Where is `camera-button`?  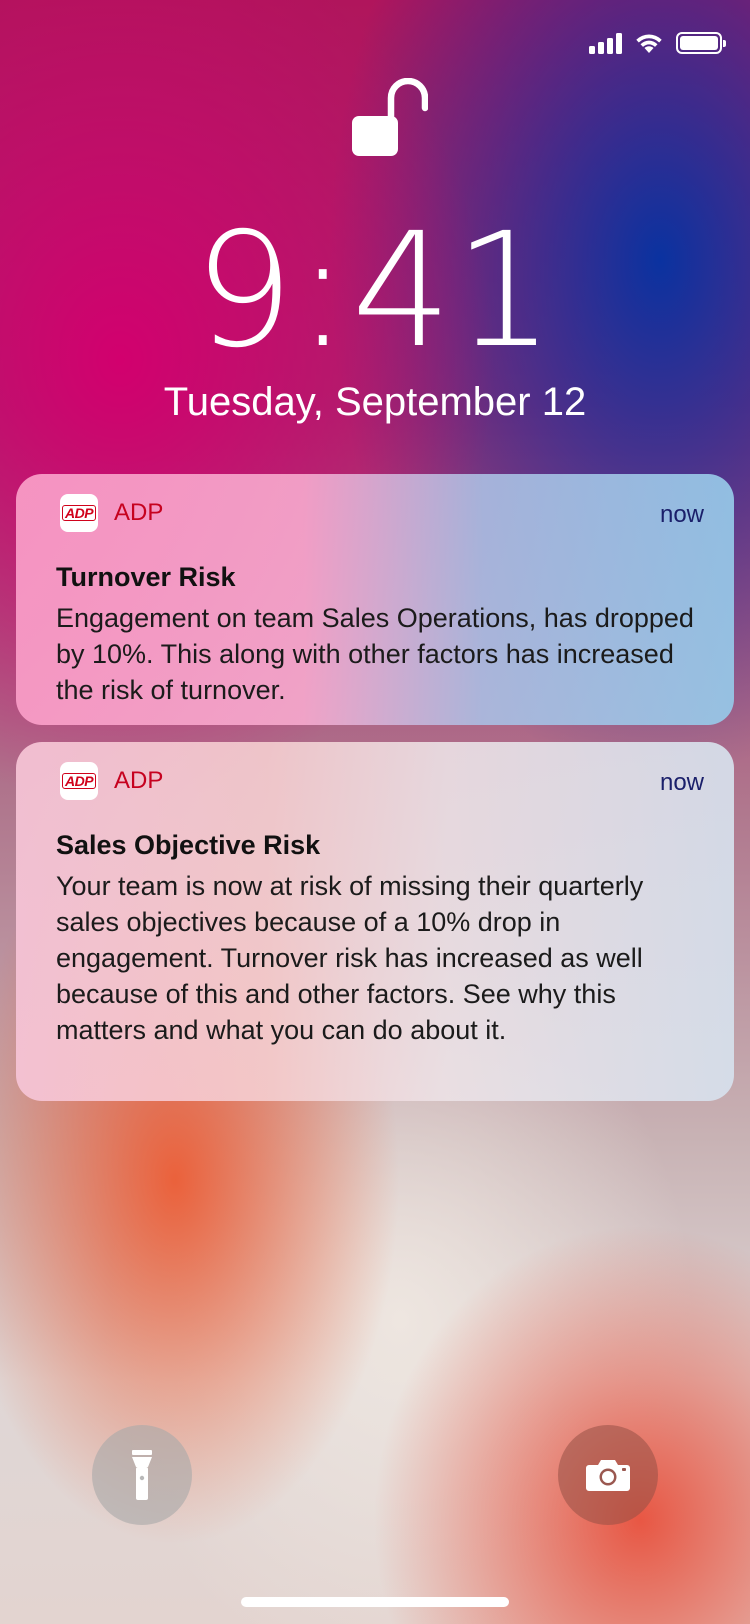
camera-button is located at coordinates (608, 1475).